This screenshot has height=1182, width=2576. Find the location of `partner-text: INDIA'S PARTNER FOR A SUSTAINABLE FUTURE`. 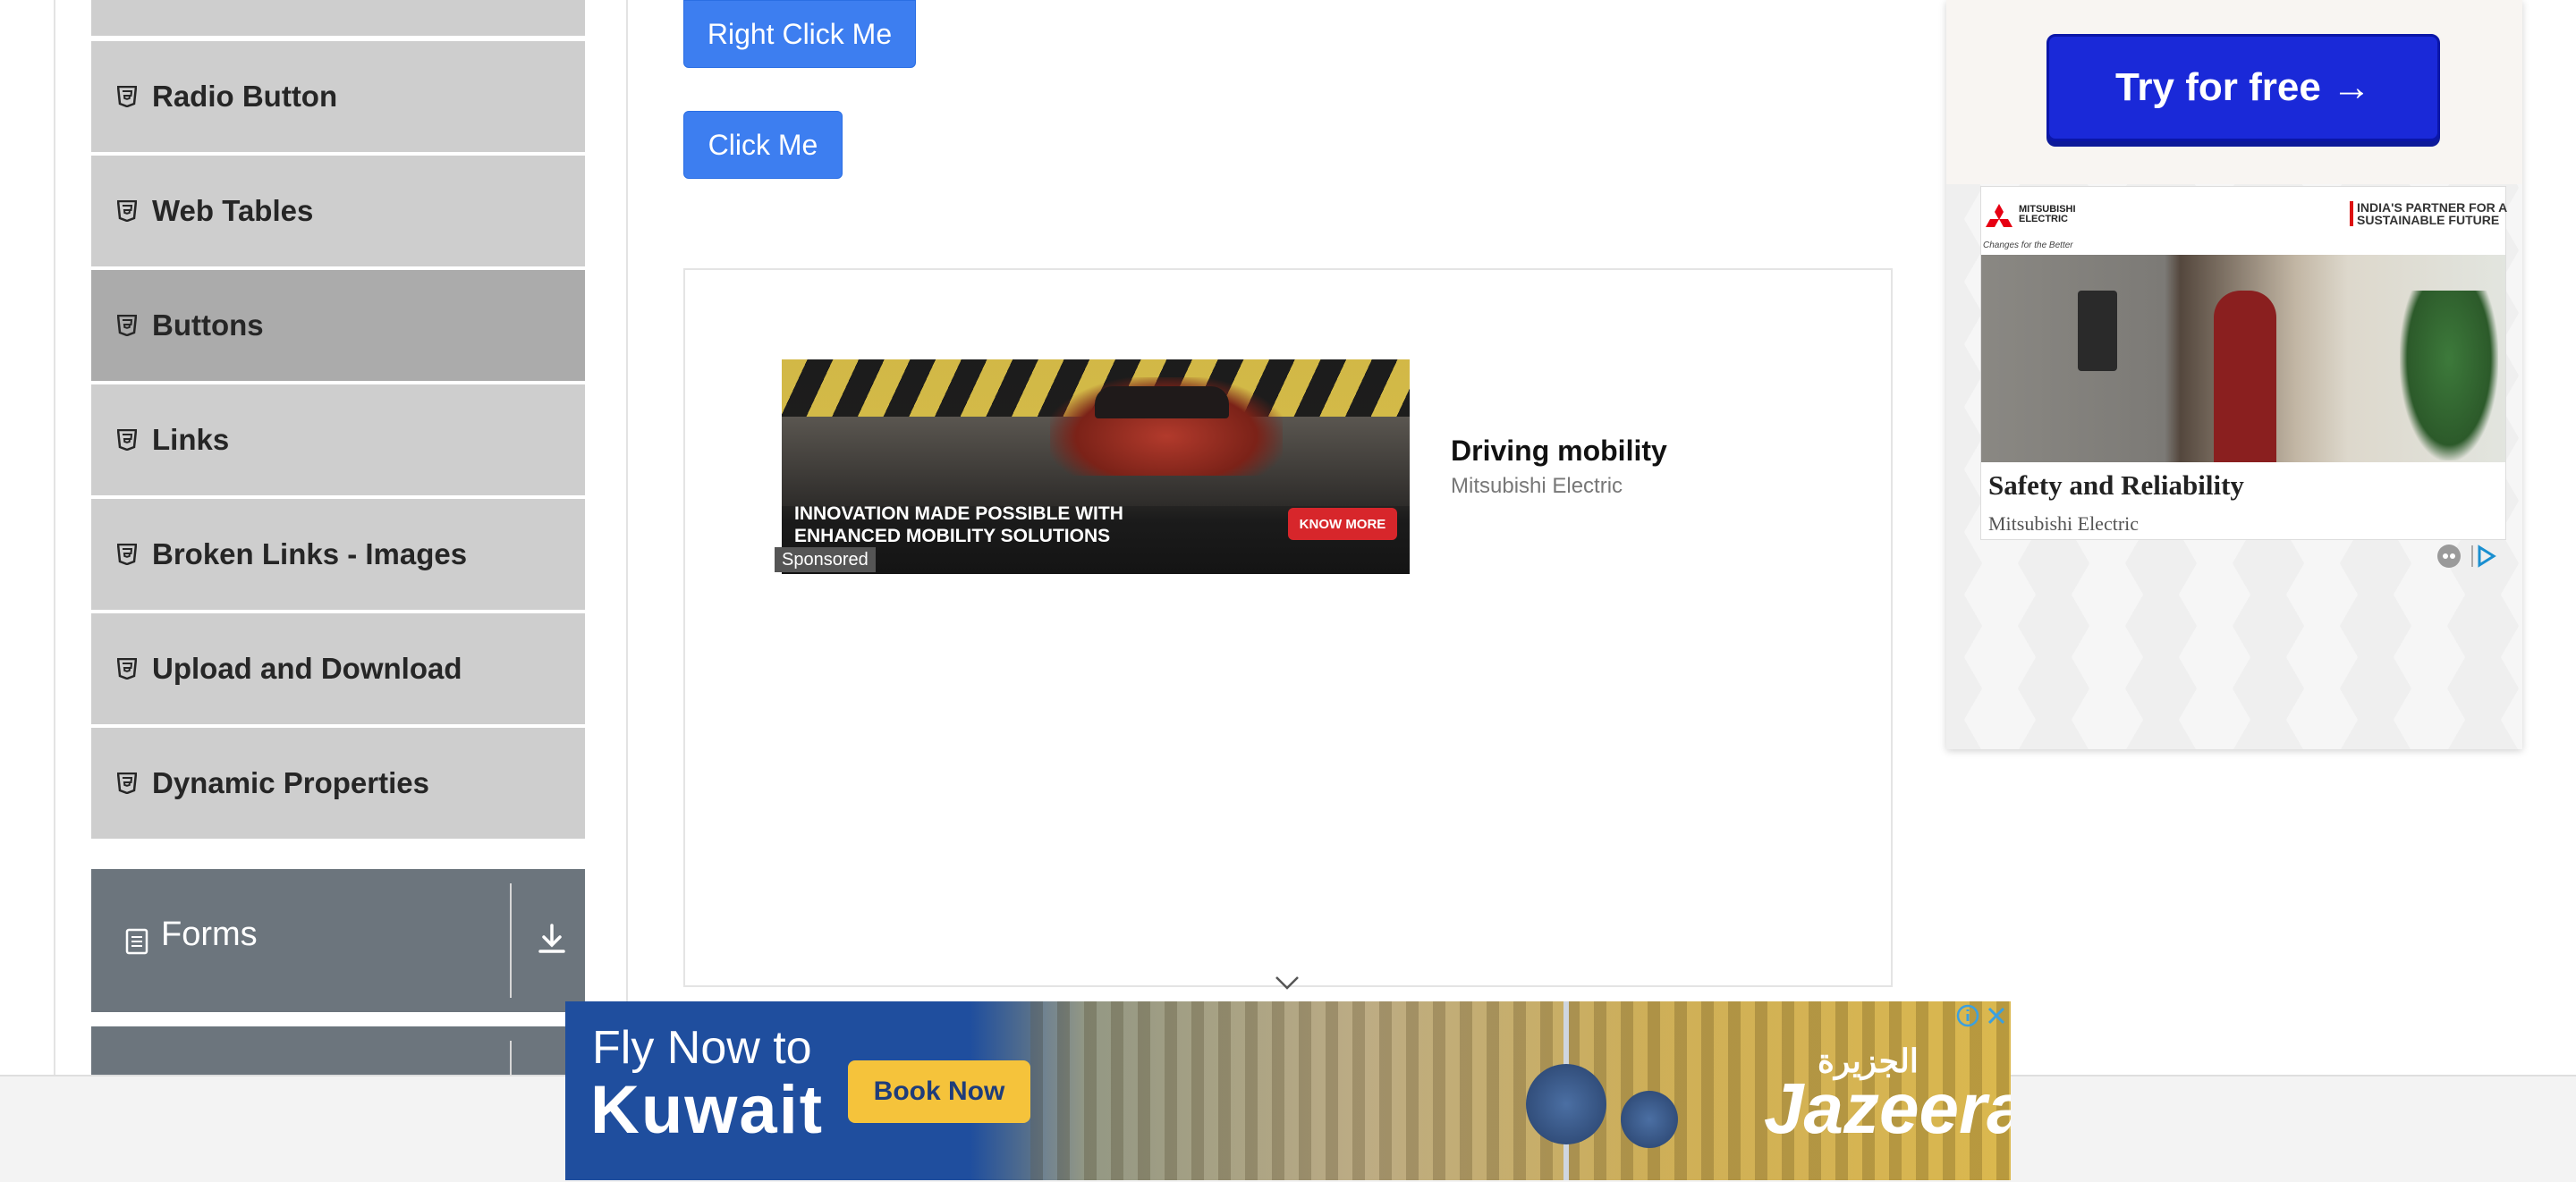

partner-text: INDIA'S PARTNER FOR A SUSTAINABLE FUTURE is located at coordinates (2430, 213).